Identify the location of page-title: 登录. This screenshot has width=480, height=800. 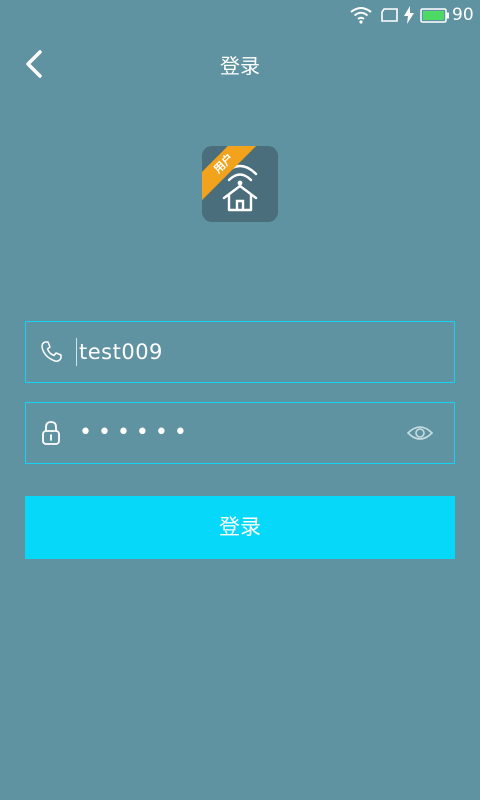
(240, 66).